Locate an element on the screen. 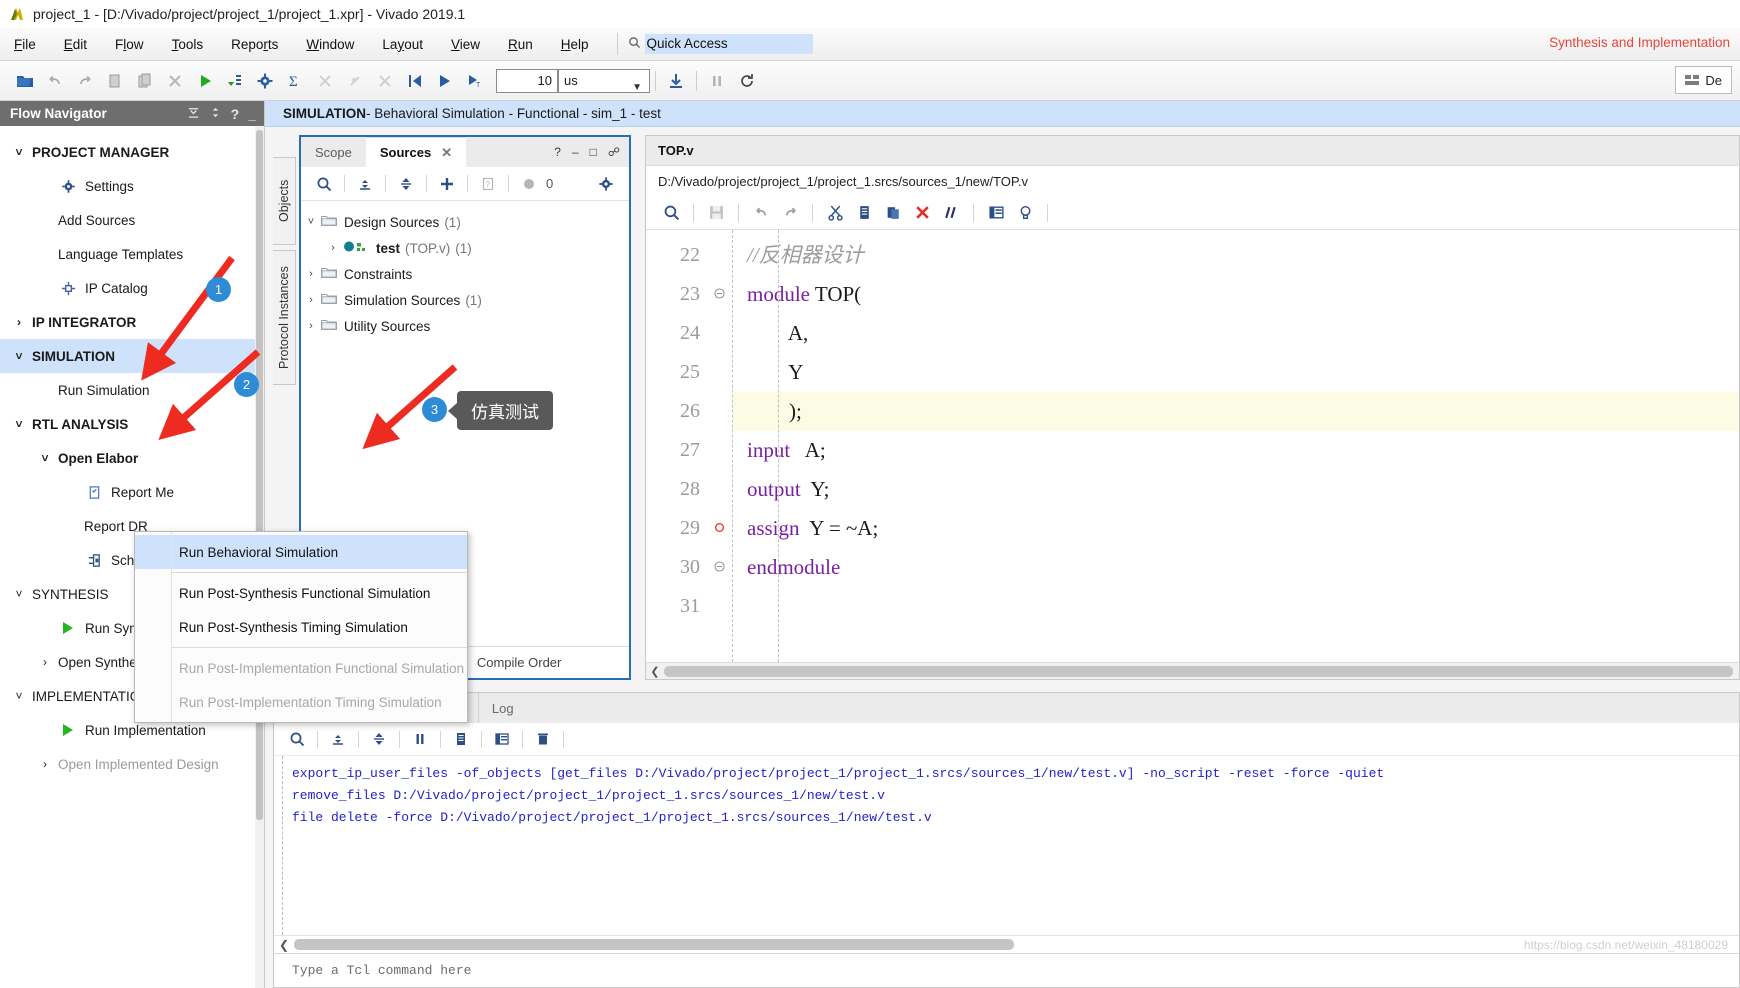 The width and height of the screenshot is (1740, 988). relaunch-icon is located at coordinates (325, 81).